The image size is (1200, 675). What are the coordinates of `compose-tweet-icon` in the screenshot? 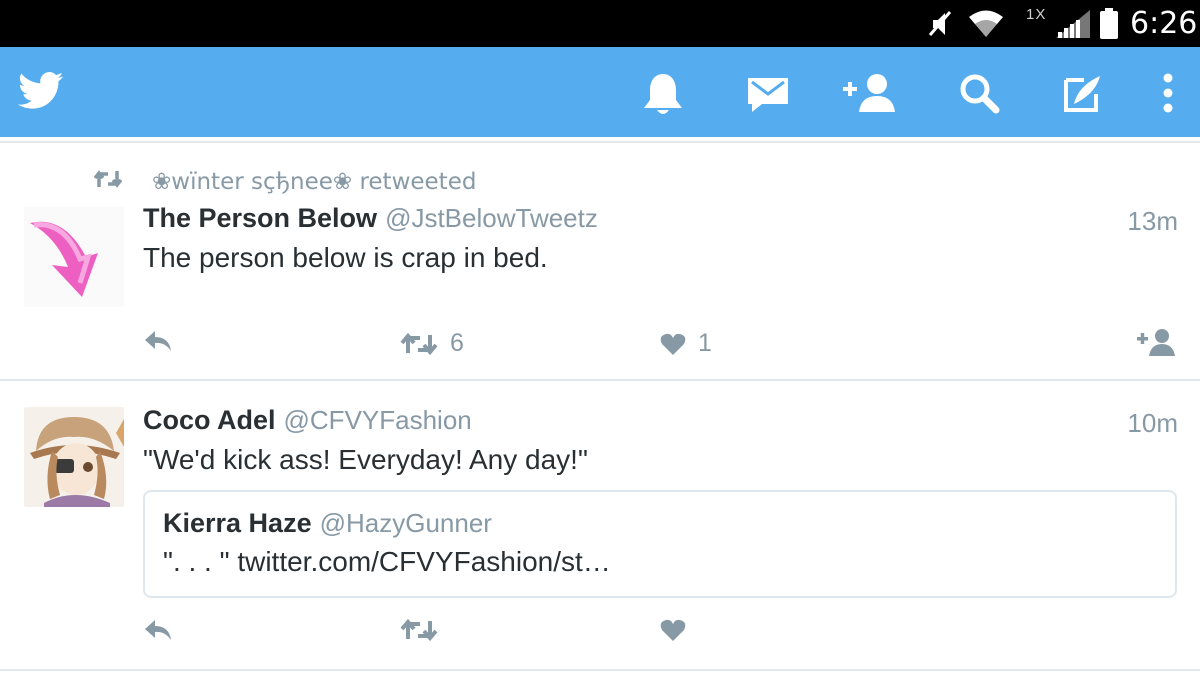 It's located at (1083, 95).